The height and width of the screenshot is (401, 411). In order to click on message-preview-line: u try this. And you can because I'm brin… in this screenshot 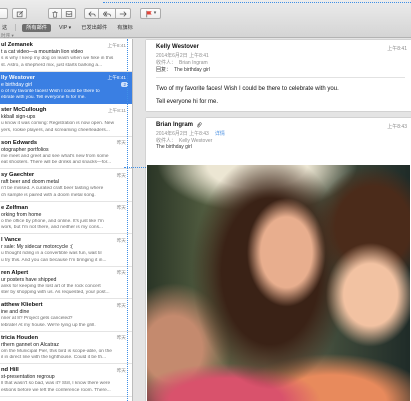, I will do `click(54, 260)`.